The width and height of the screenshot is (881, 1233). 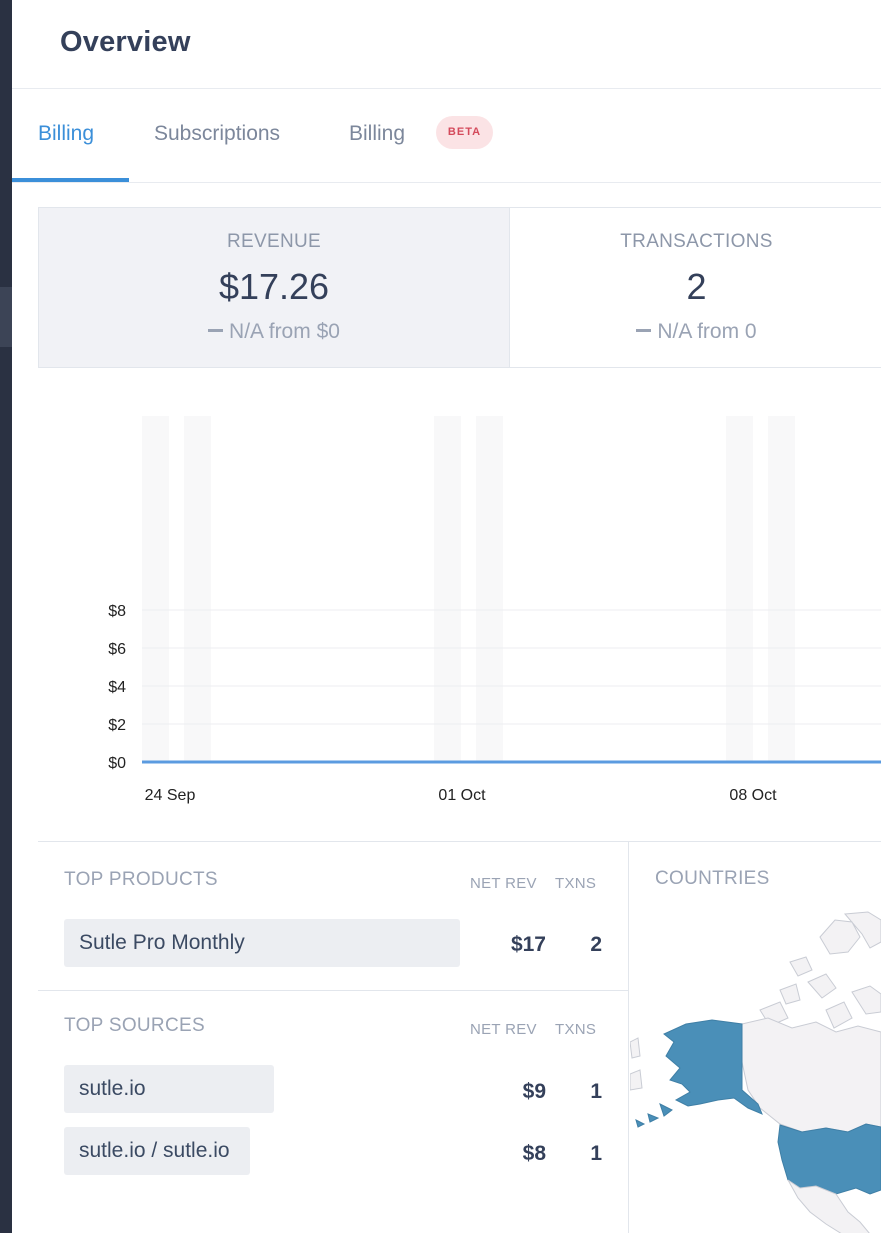 I want to click on source-net-rev: $9, so click(x=534, y=1091).